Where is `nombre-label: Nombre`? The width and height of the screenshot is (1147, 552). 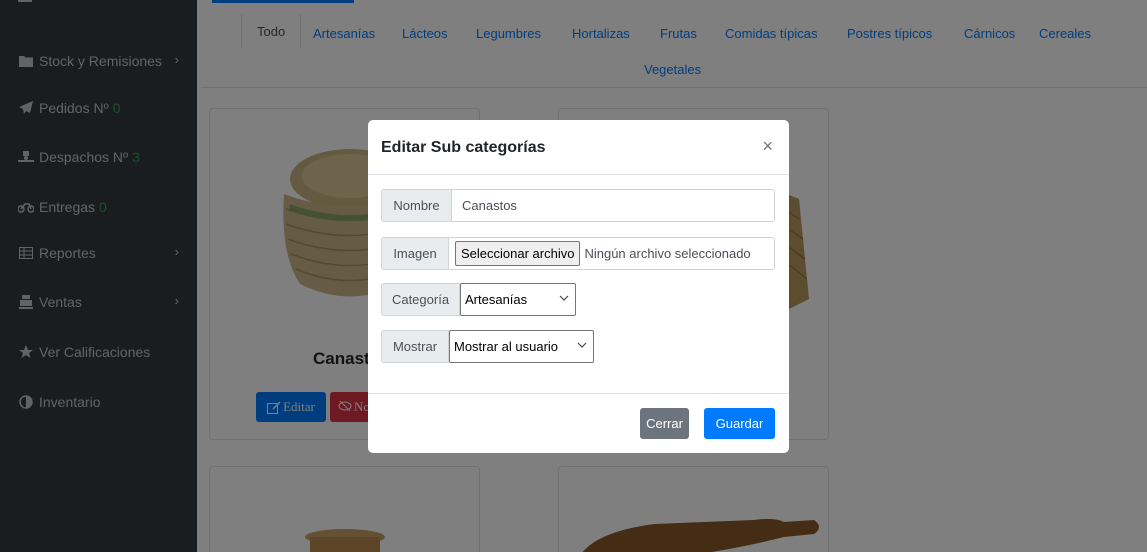
nombre-label: Nombre is located at coordinates (416, 205).